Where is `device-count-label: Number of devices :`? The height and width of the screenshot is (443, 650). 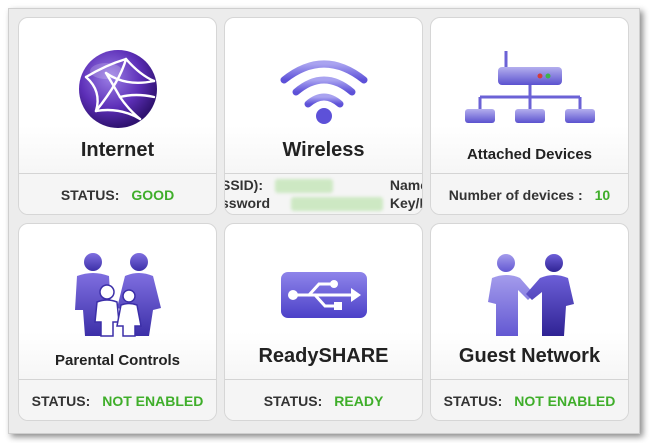
device-count-label: Number of devices : is located at coordinates (515, 194).